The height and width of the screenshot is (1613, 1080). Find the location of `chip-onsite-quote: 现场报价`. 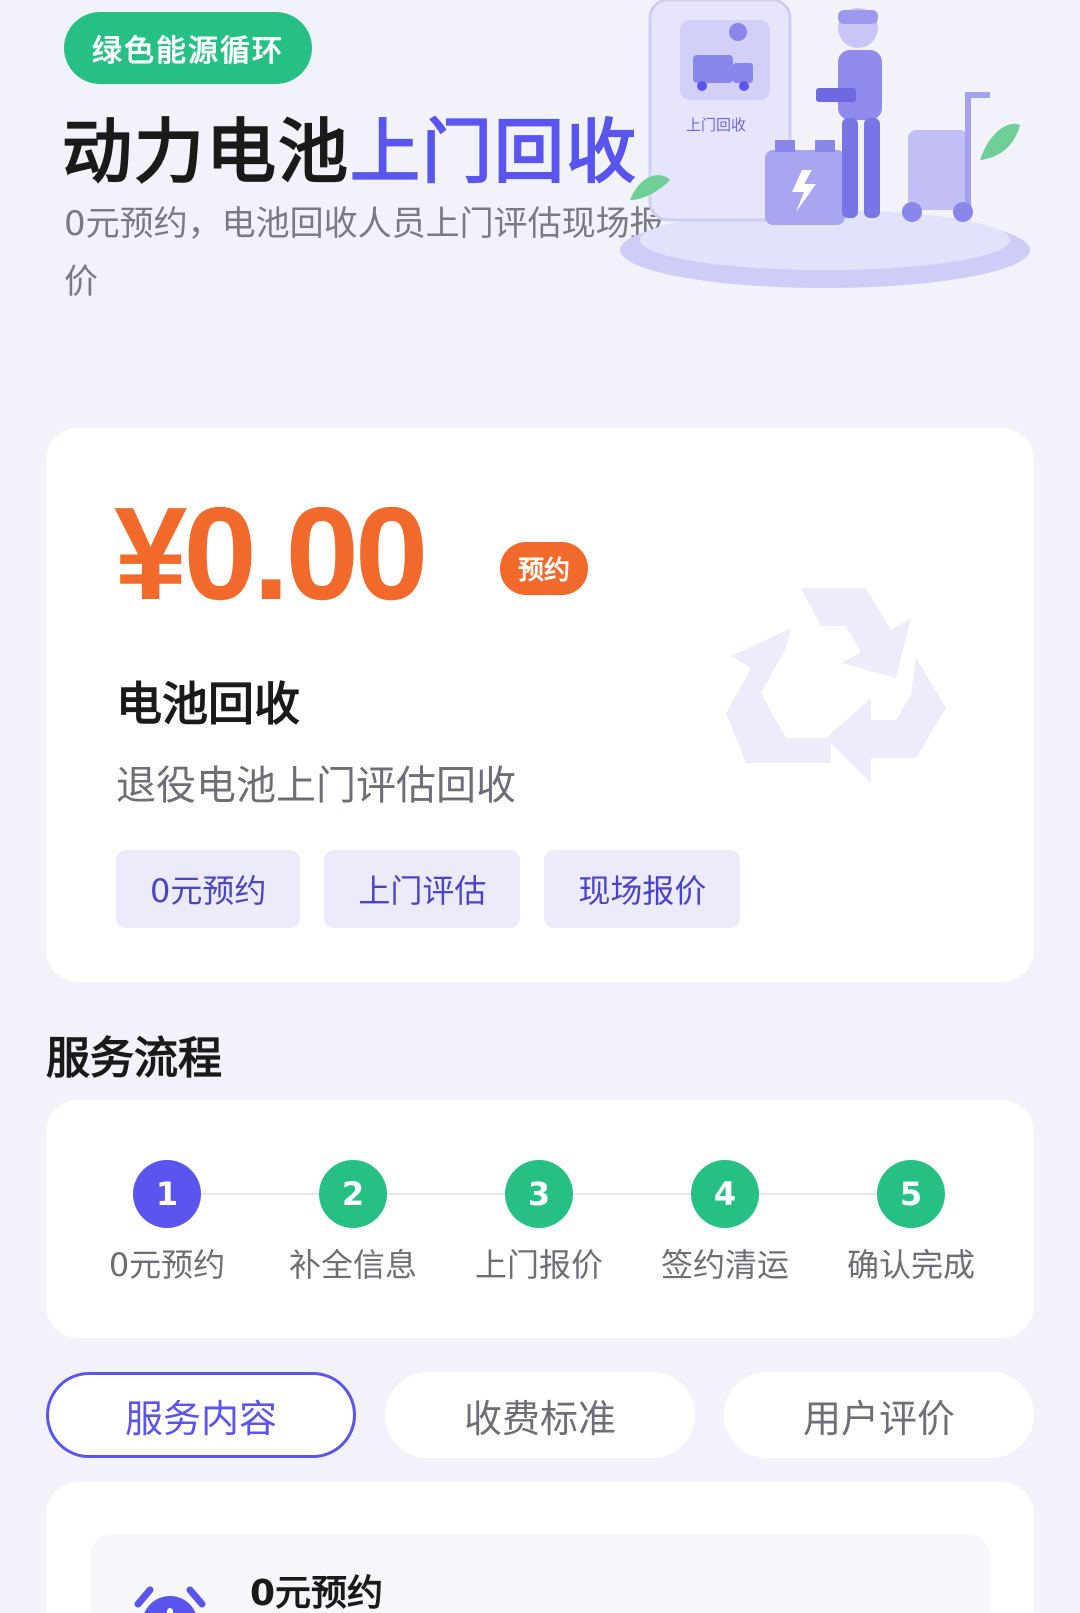

chip-onsite-quote: 现场报价 is located at coordinates (642, 889).